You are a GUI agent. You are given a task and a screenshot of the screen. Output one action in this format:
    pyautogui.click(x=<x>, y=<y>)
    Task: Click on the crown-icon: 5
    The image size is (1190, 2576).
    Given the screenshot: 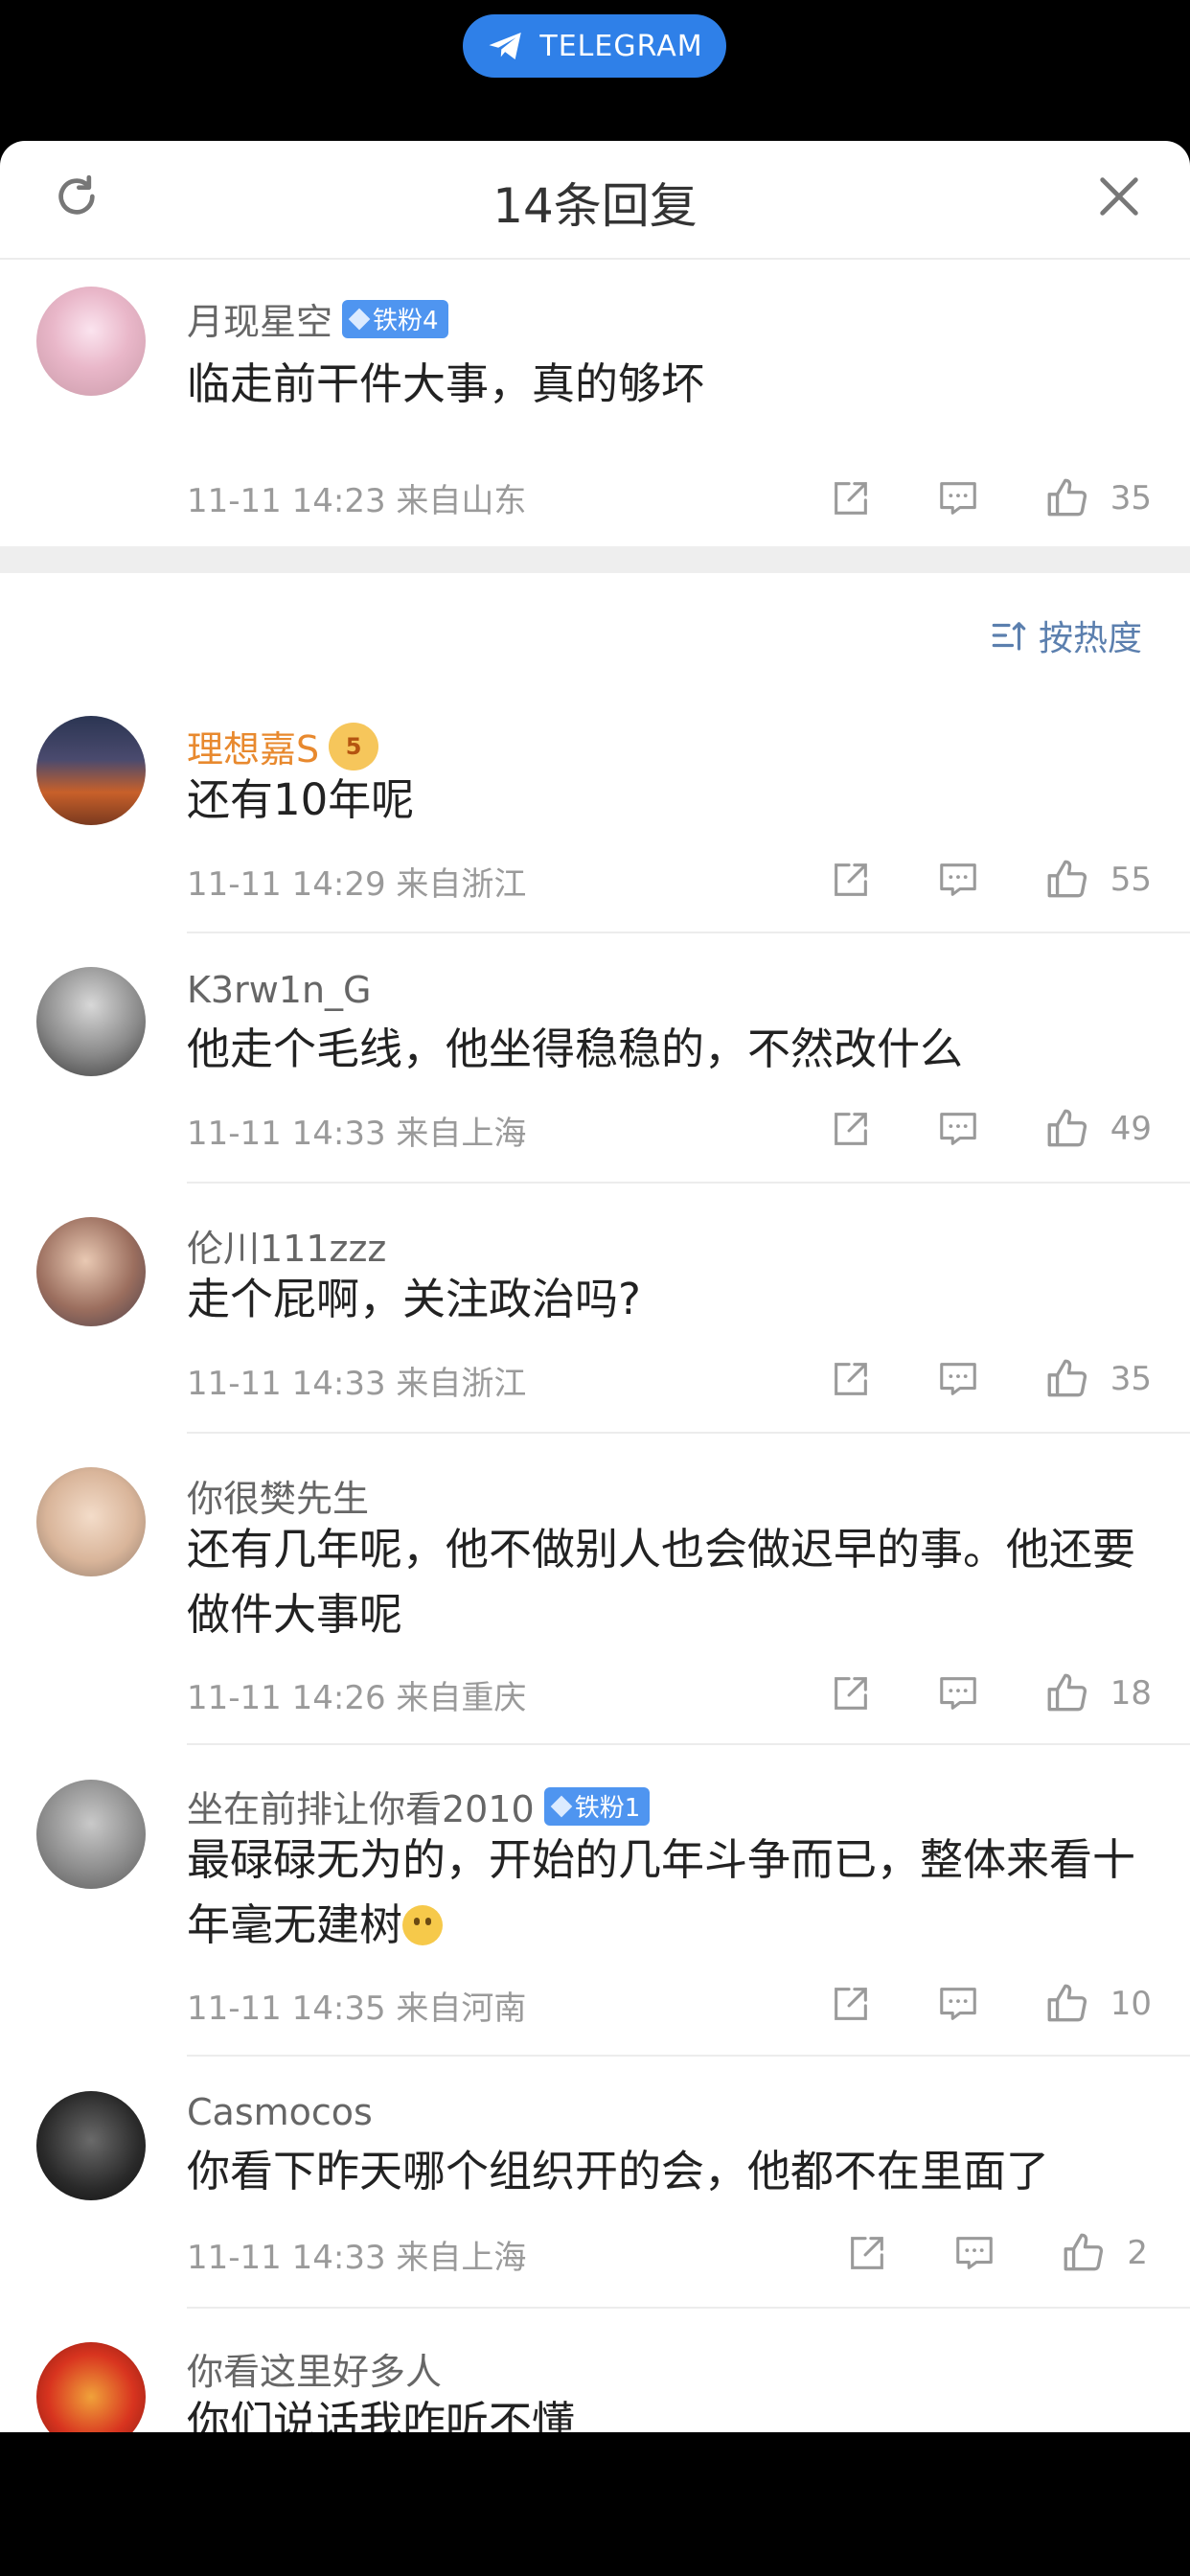 What is the action you would take?
    pyautogui.click(x=354, y=746)
    